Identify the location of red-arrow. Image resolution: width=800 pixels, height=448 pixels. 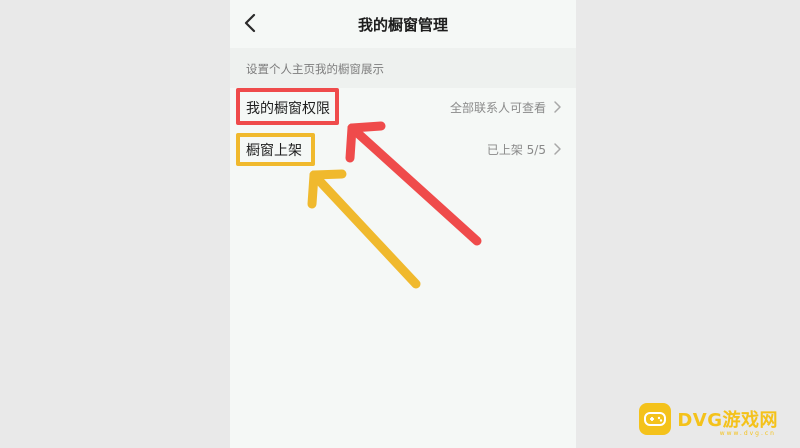
(413, 183).